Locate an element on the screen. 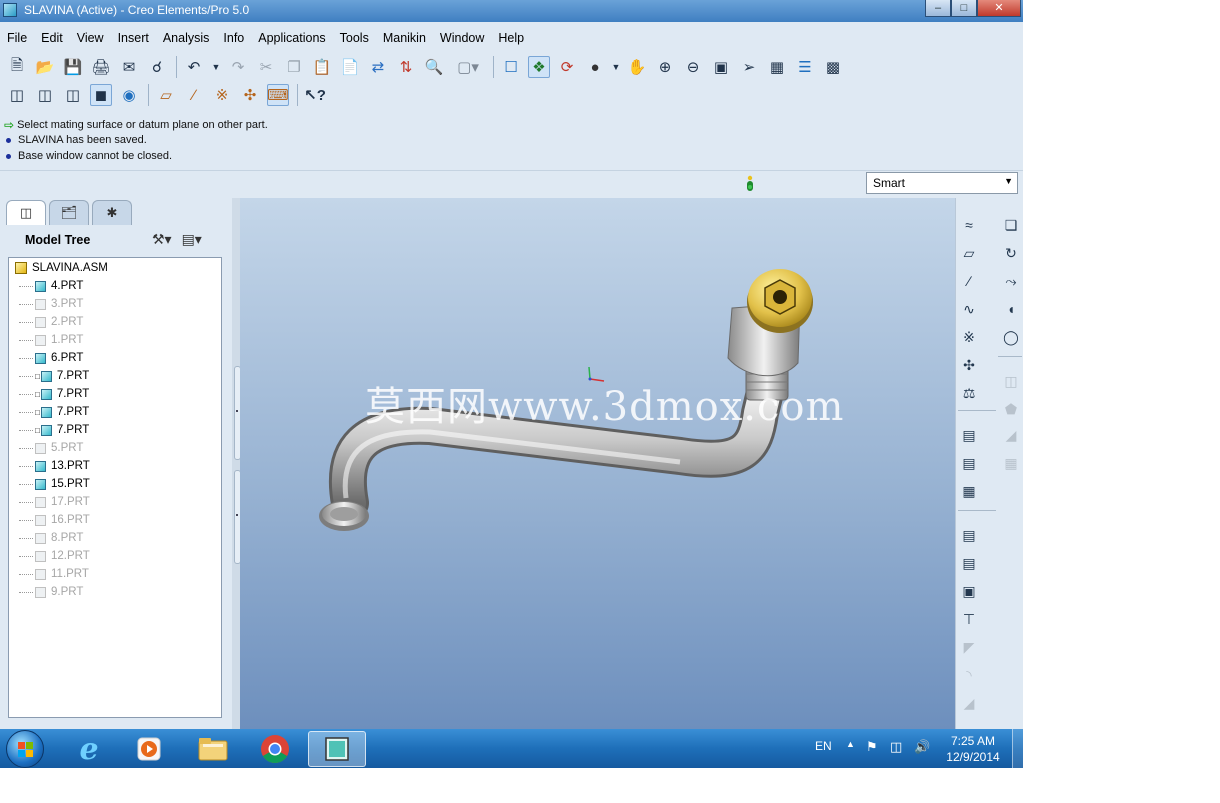 The image size is (1220, 803). coordinate-systems-toggle-icon: ✣ is located at coordinates (250, 95).